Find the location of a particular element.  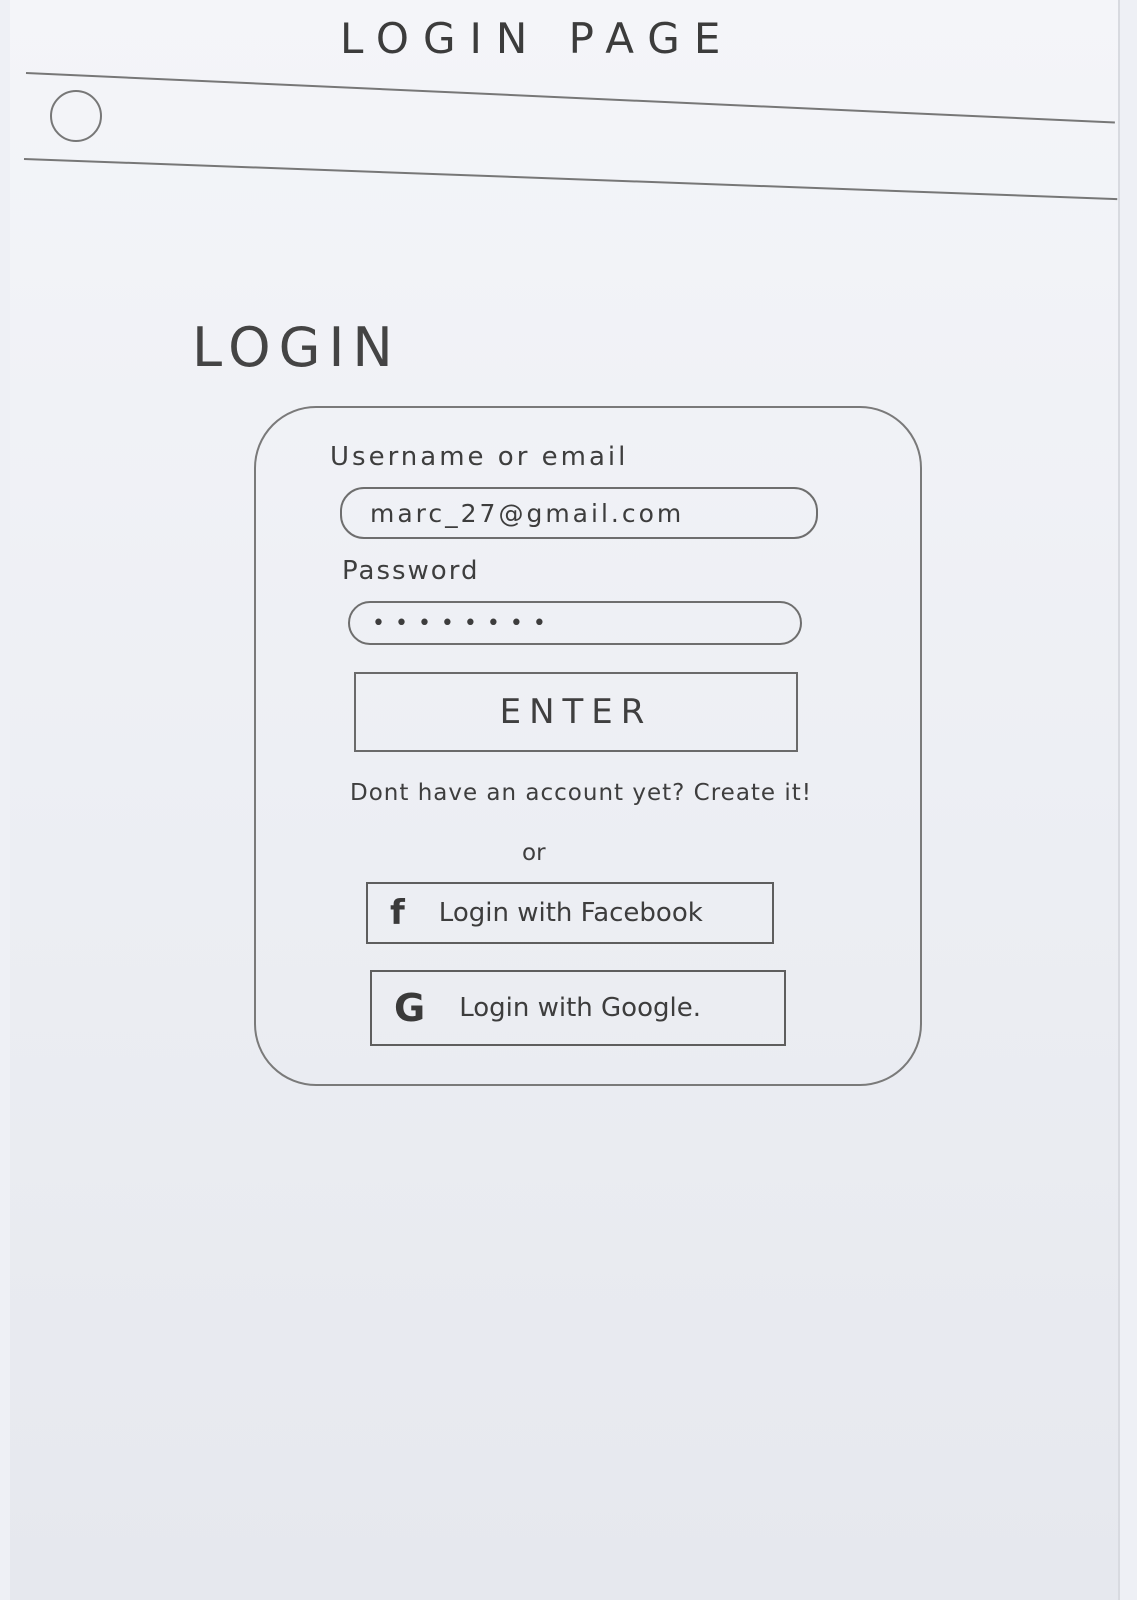

google-button-label: Login with Google. is located at coordinates (580, 1008).